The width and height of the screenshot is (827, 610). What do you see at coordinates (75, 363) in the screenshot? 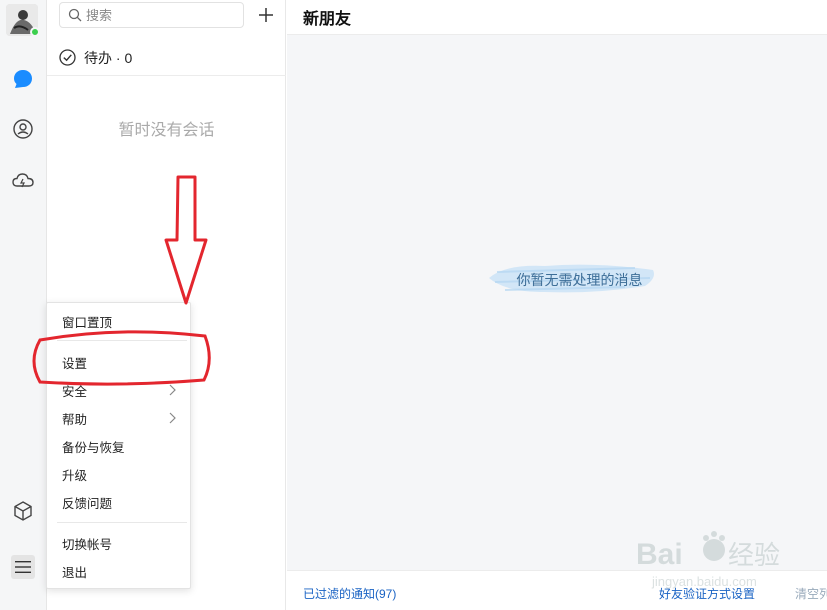
I see `menu-item-label: 设置` at bounding box center [75, 363].